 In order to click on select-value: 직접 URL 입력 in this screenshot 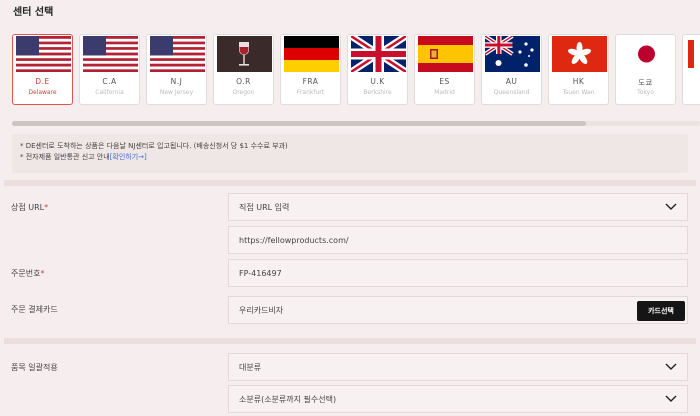, I will do `click(264, 207)`.